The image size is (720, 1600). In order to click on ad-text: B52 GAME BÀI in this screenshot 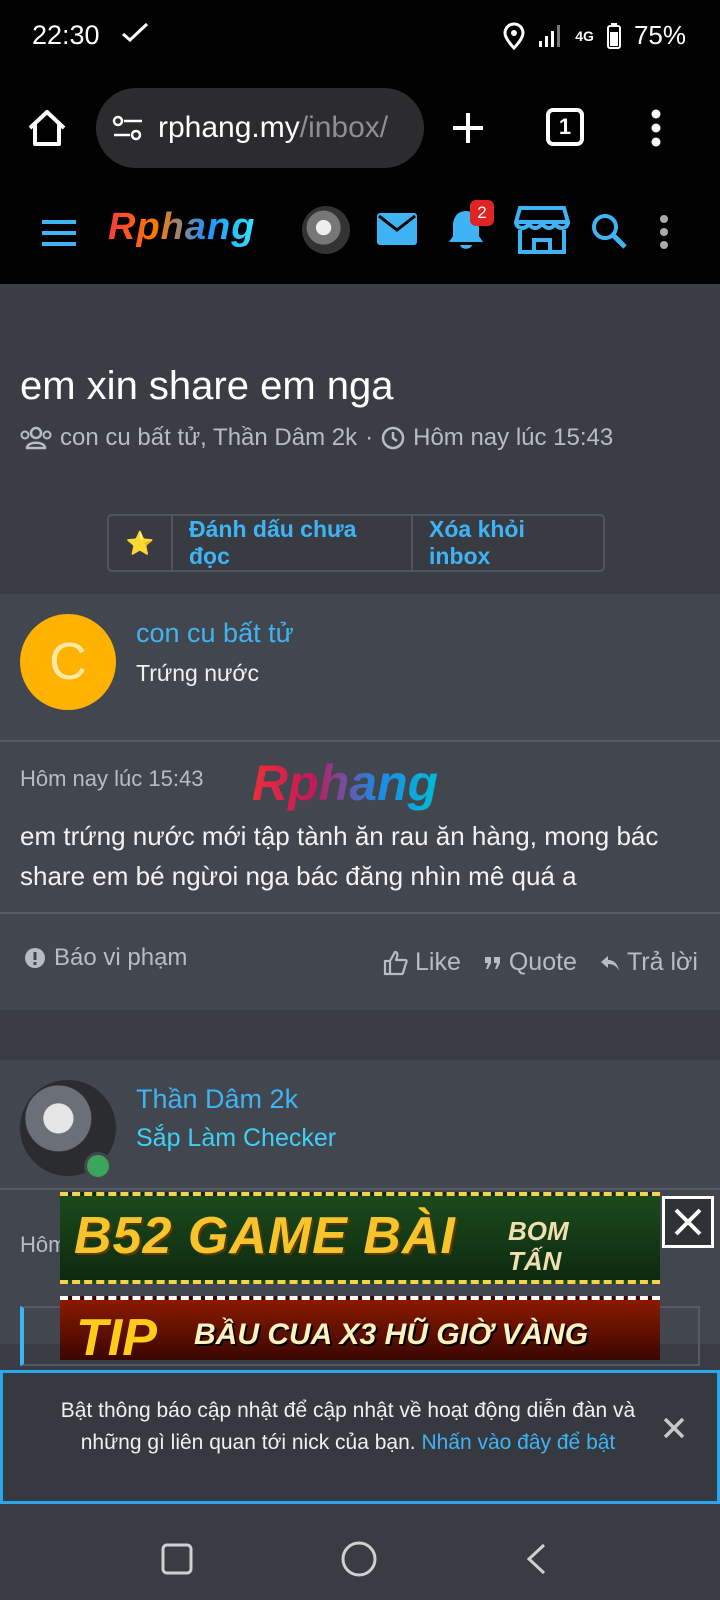, I will do `click(265, 1236)`.